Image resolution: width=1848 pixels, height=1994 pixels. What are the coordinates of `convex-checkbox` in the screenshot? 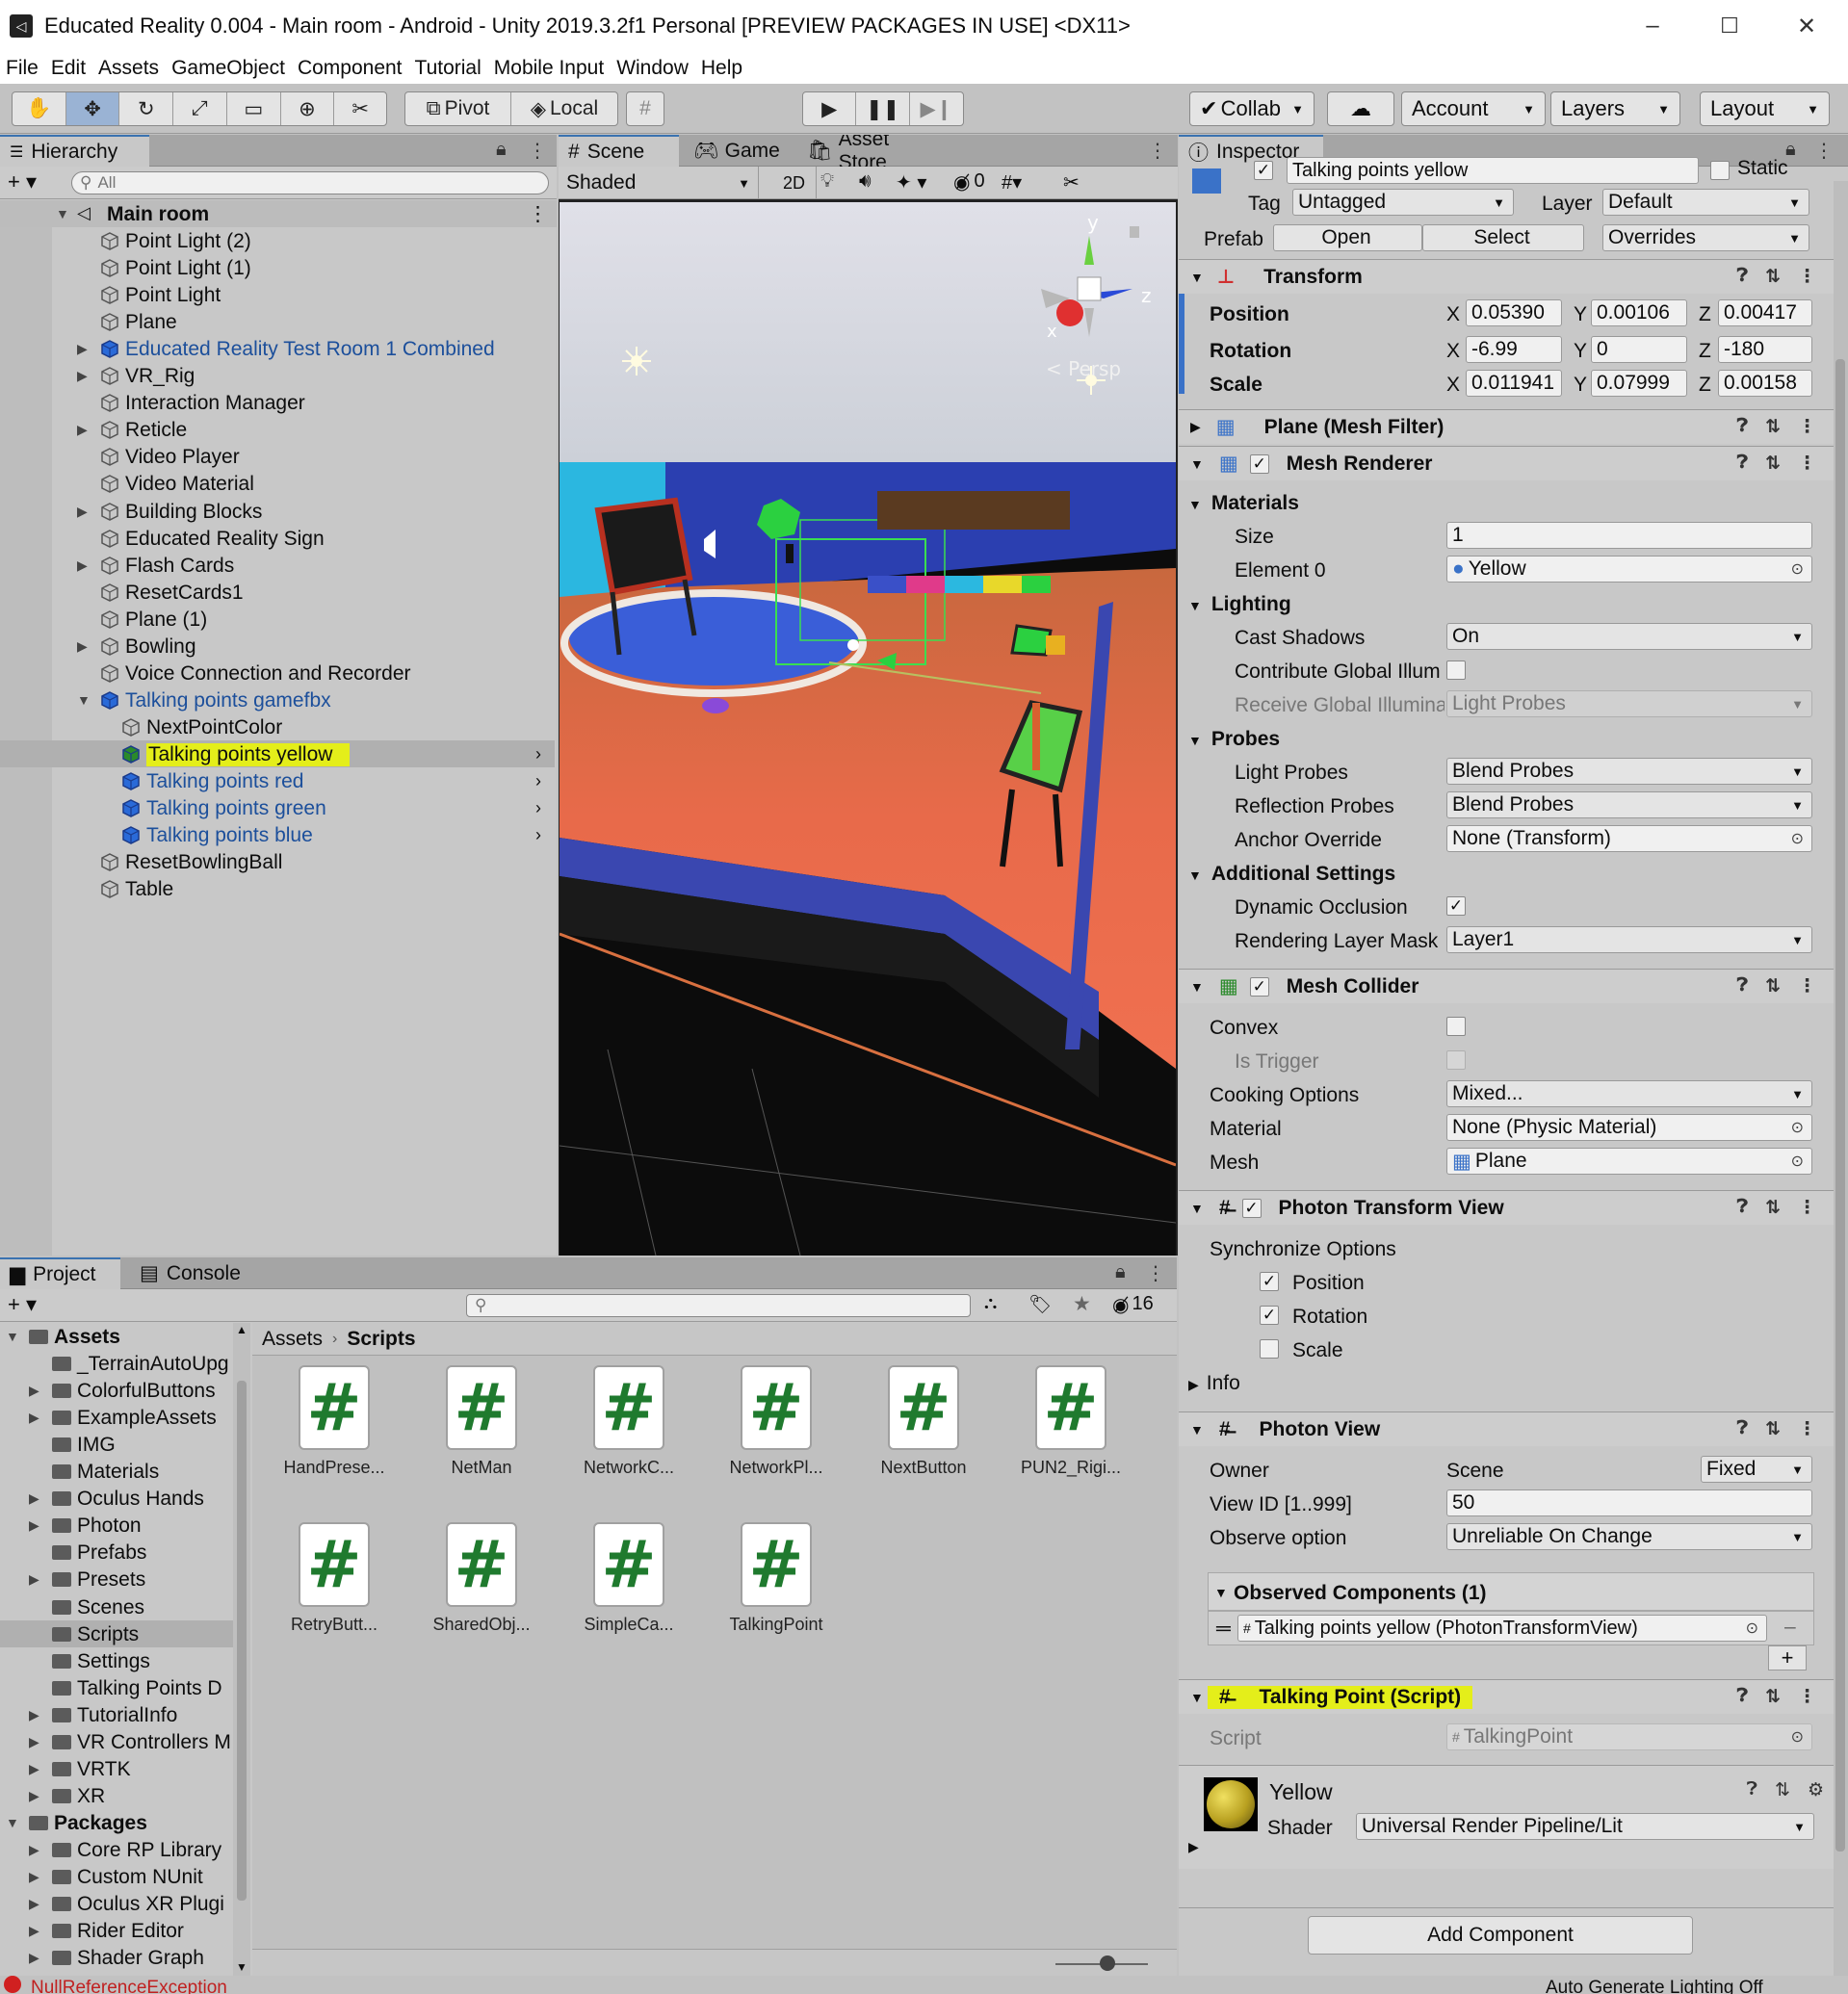 It's located at (1456, 1026).